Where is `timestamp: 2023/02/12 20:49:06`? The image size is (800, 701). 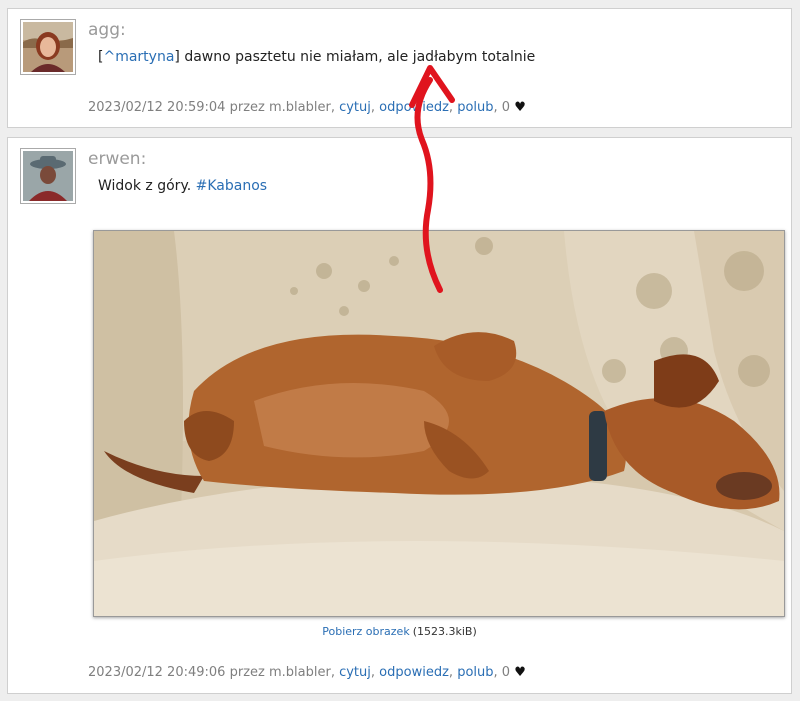
timestamp: 2023/02/12 20:49:06 is located at coordinates (157, 672).